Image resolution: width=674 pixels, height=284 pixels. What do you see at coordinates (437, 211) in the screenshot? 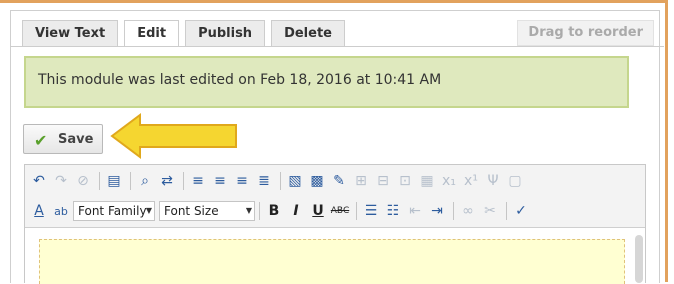
I see `indent-icon: ⇥` at bounding box center [437, 211].